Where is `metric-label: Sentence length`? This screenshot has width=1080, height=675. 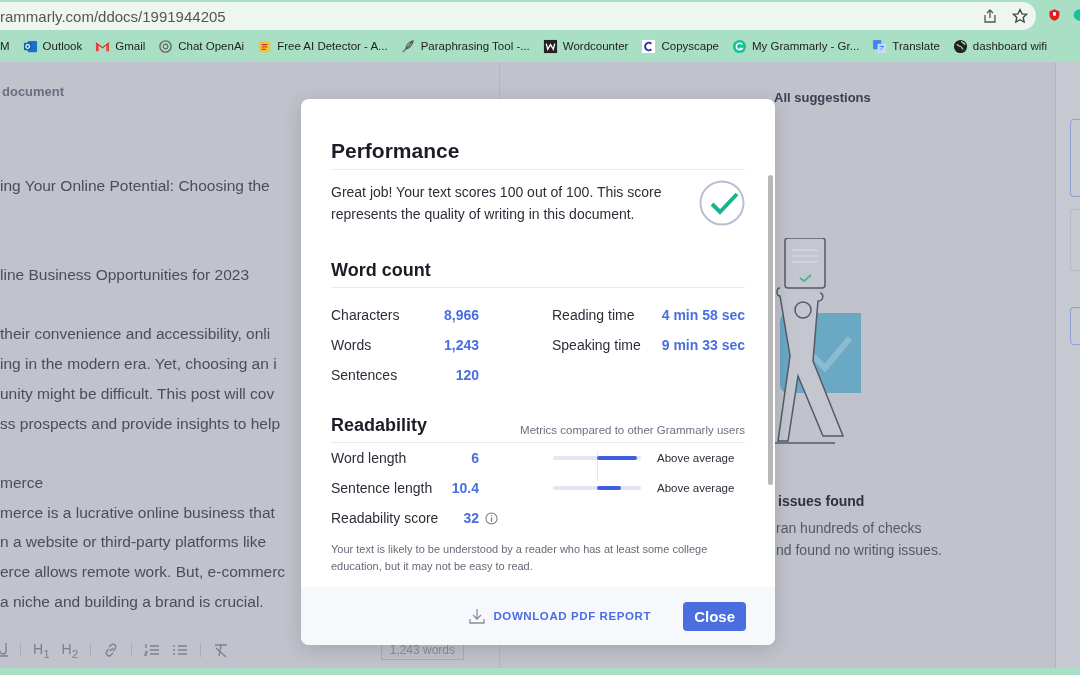 metric-label: Sentence length is located at coordinates (382, 488).